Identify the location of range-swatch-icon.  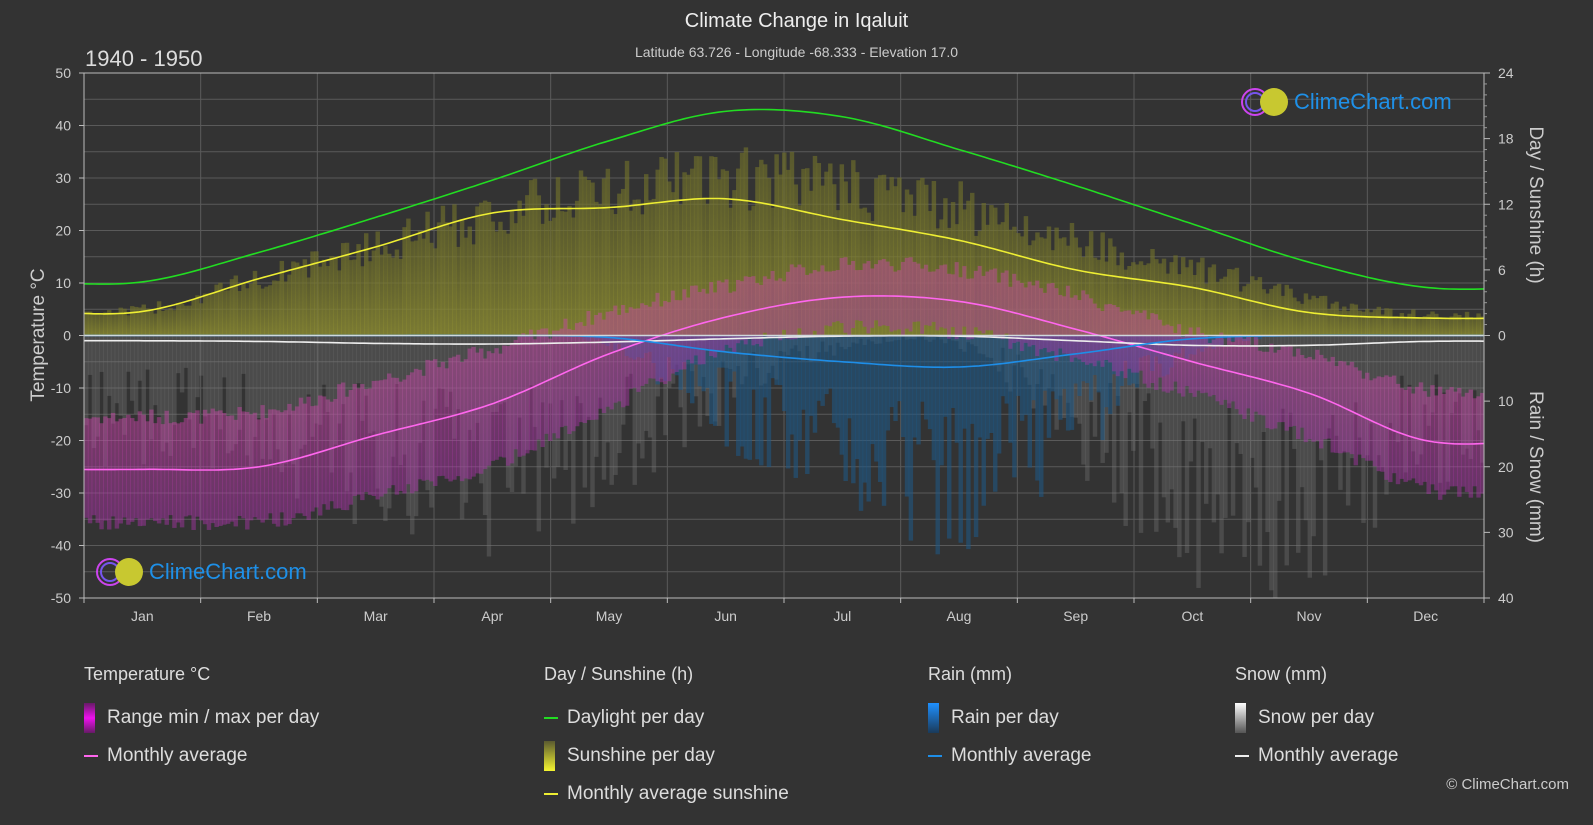
(89, 718).